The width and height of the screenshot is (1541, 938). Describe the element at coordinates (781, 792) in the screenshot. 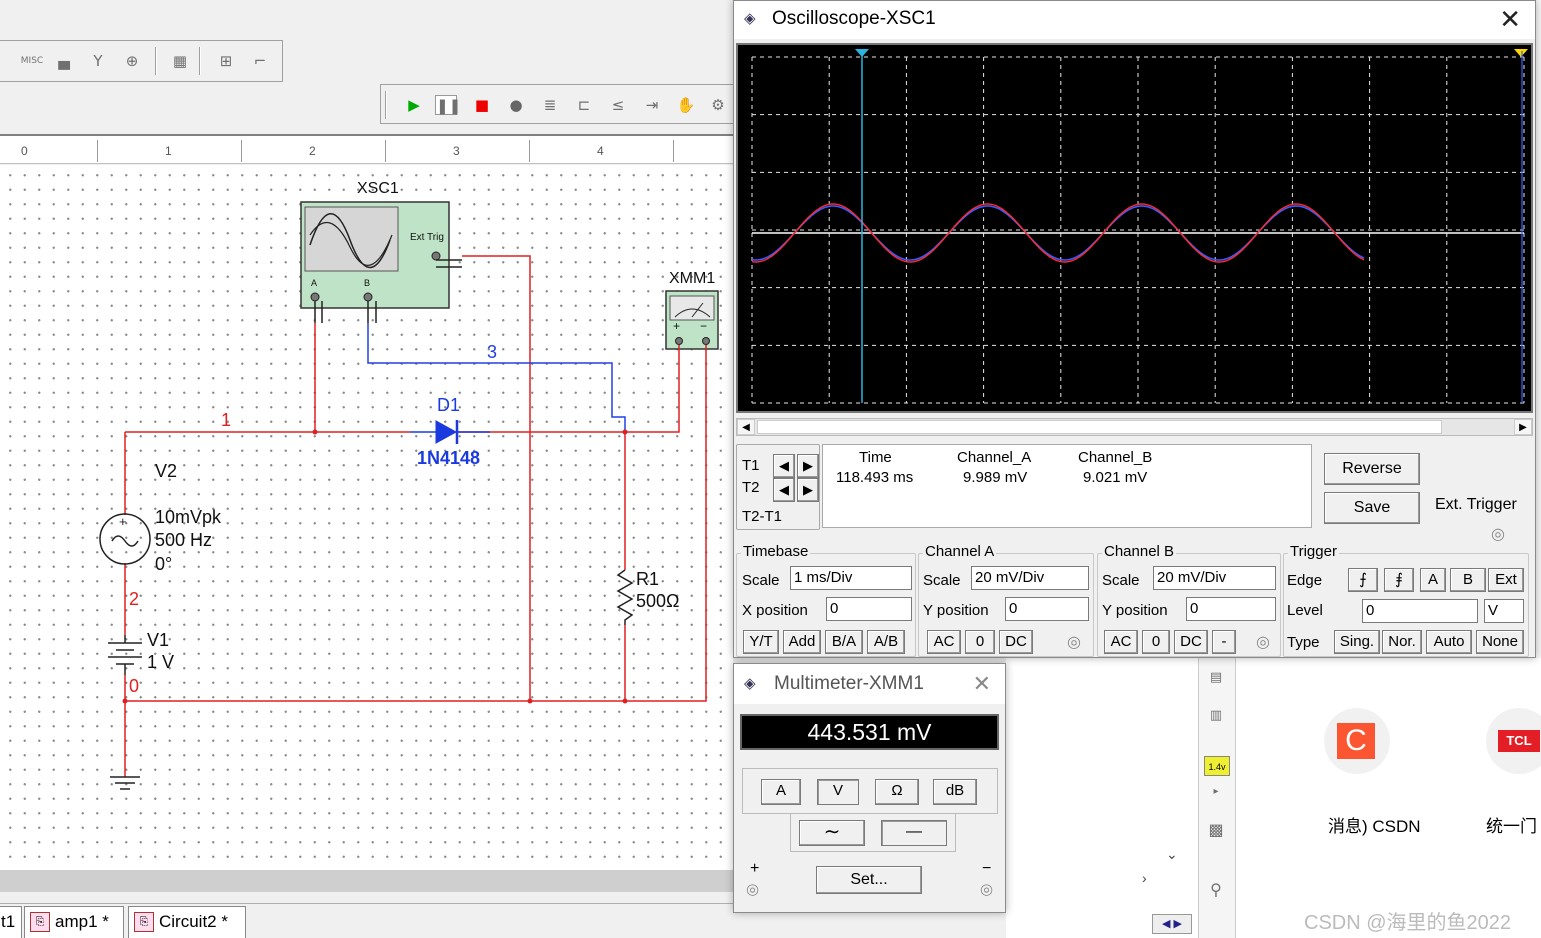

I see `ammeter-mode-button: A` at that location.